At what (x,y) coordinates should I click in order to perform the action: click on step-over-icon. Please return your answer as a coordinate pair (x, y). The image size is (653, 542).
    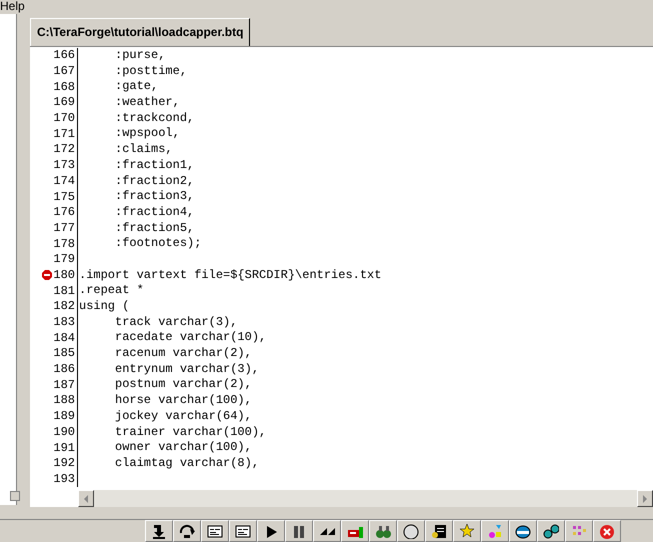
    Looking at the image, I should click on (187, 531).